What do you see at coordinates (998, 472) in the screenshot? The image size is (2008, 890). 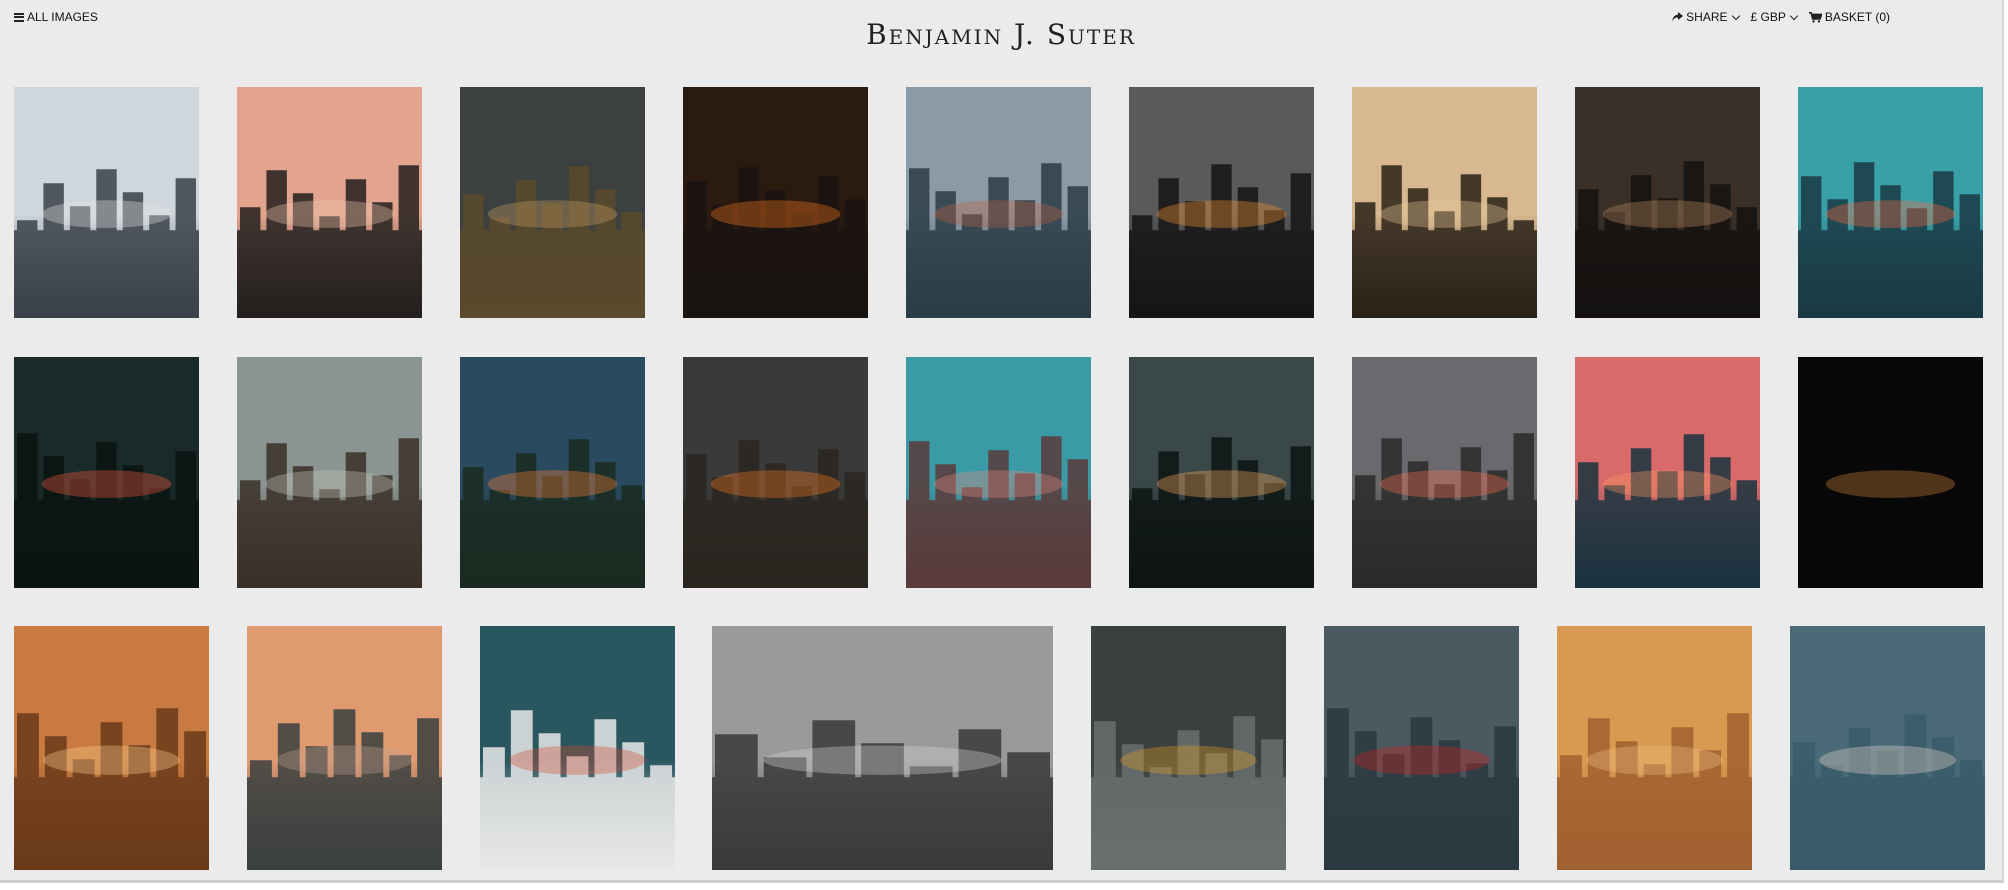 I see `photo-fairytale-castle` at bounding box center [998, 472].